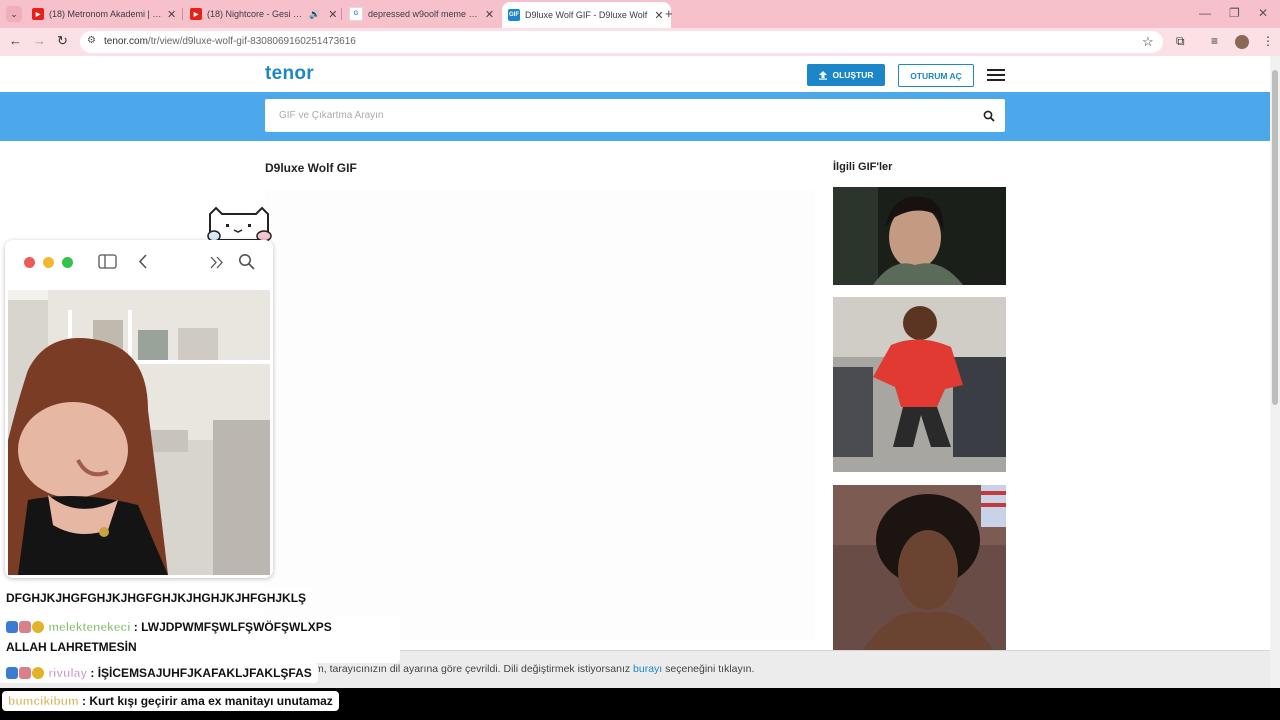  Describe the element at coordinates (91, 40) in the screenshot. I see `site-info-icon: ⚙` at that location.